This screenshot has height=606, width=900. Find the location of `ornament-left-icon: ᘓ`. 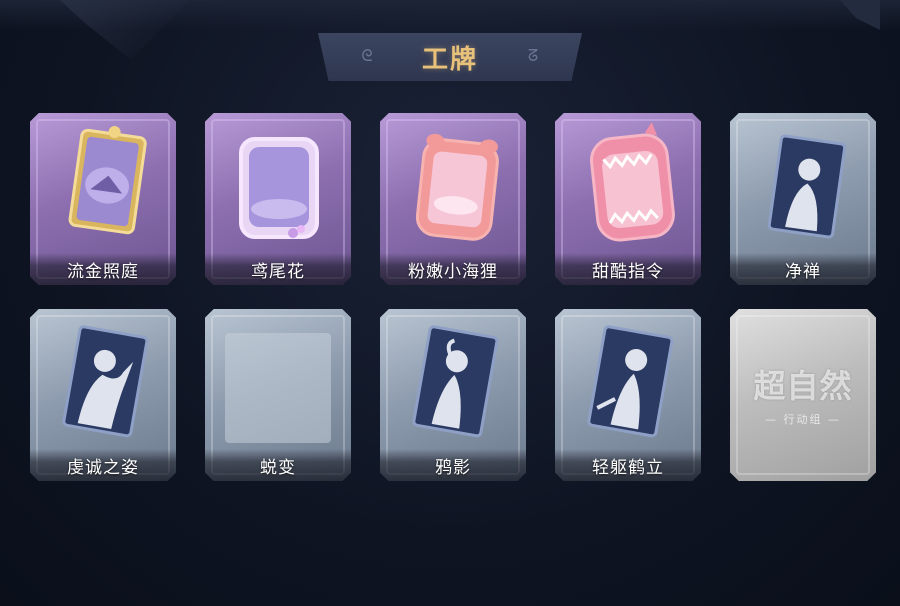

ornament-left-icon: ᘓ is located at coordinates (367, 55).